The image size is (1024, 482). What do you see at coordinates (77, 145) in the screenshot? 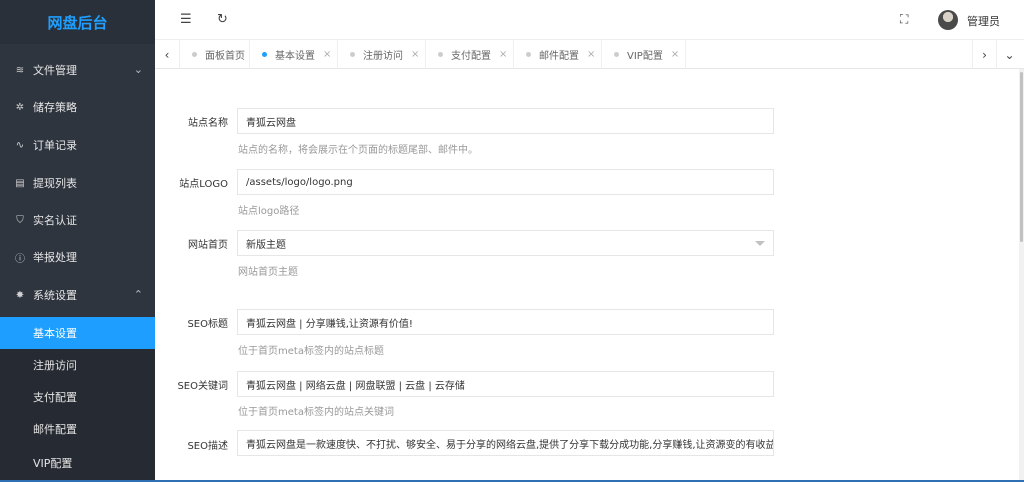
I see `sidebar-item-orders: ∿ 订单记录` at bounding box center [77, 145].